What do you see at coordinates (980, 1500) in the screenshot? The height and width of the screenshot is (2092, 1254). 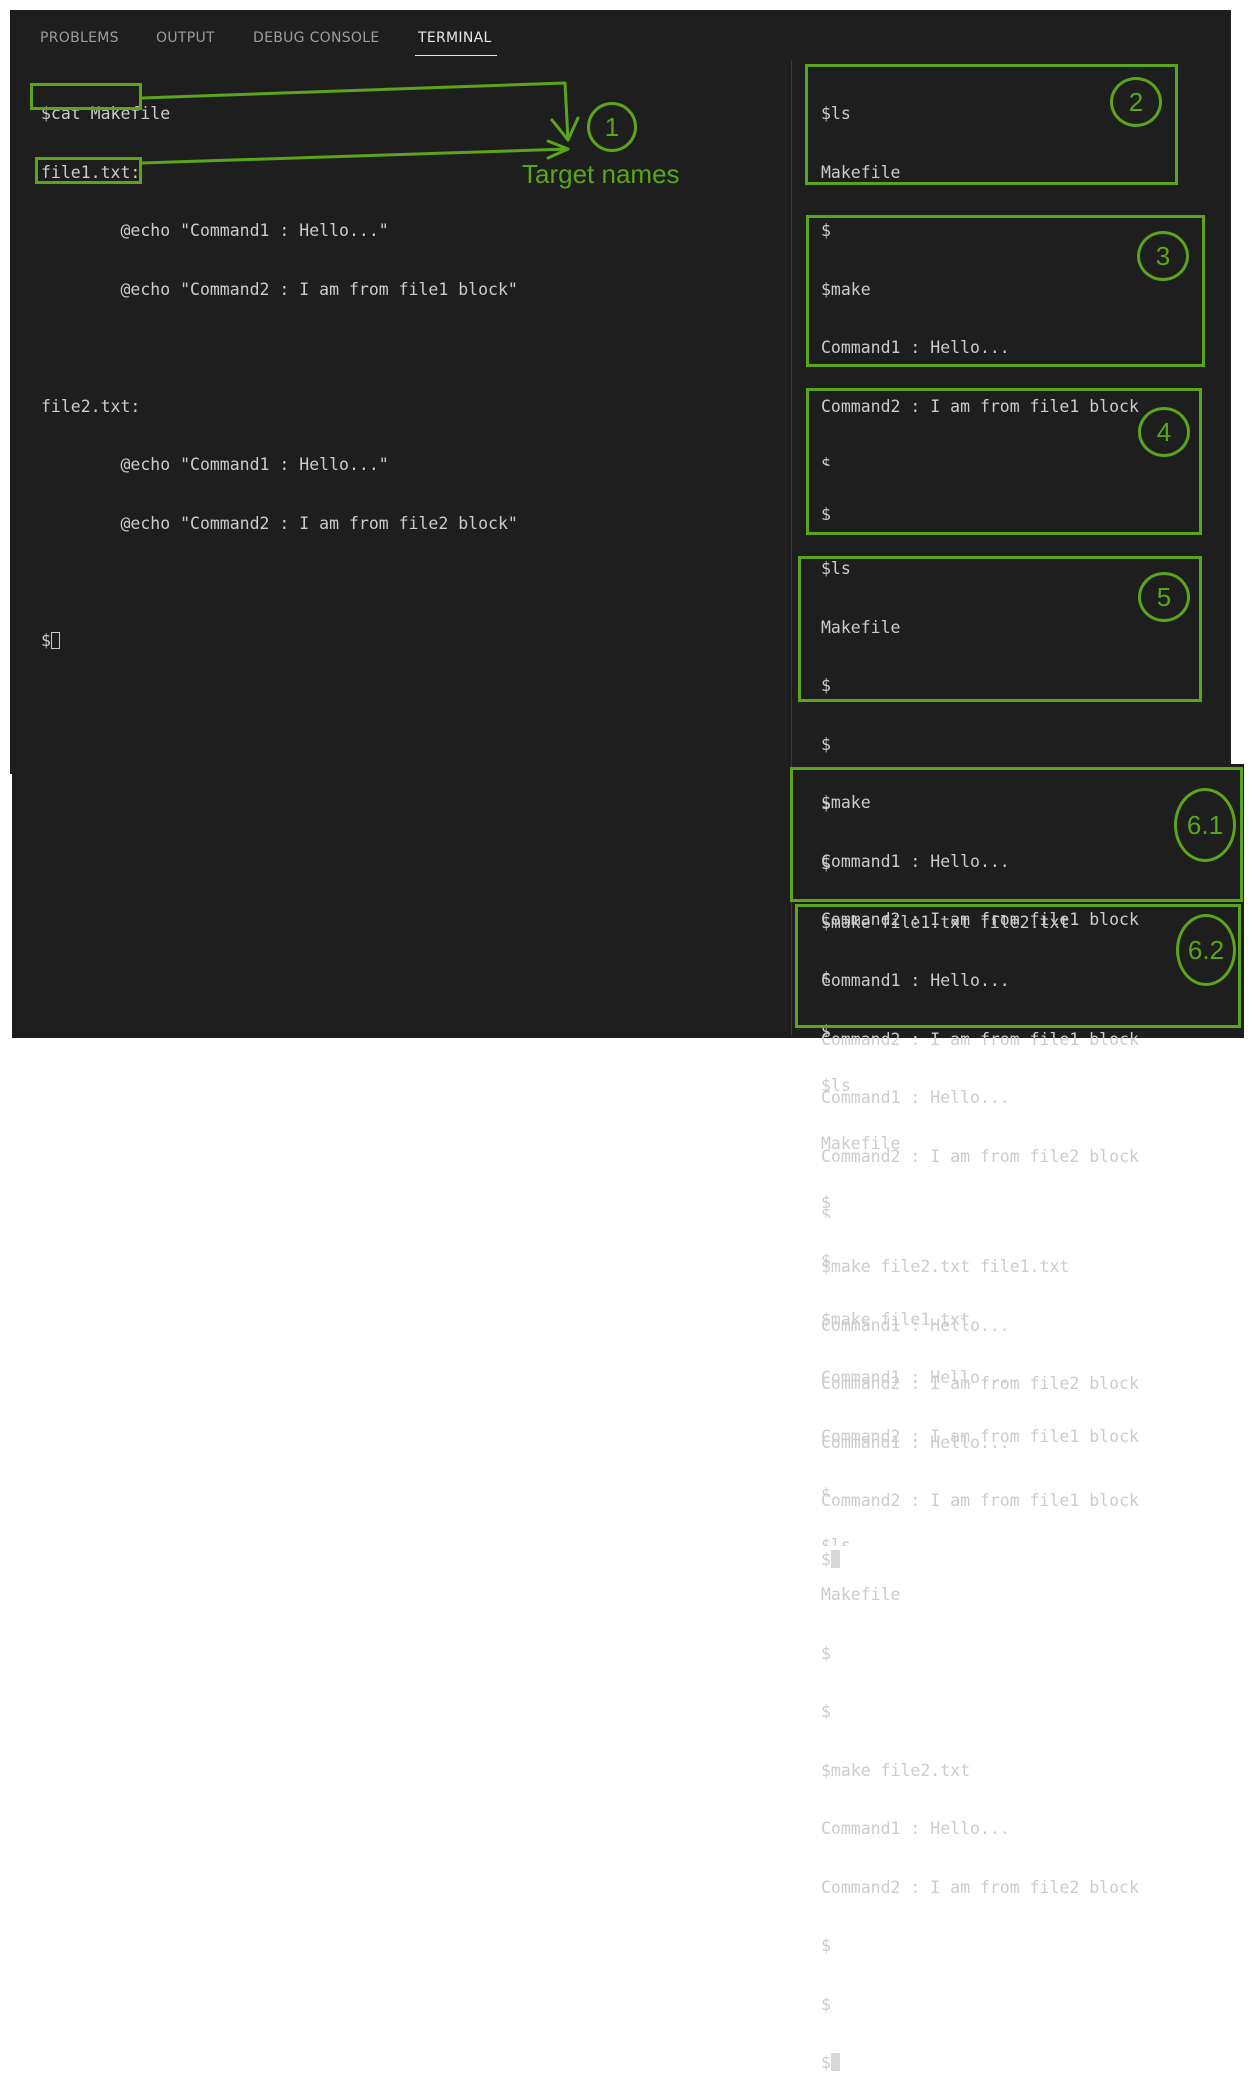 I see `terminal-line: Command2 : I am from file1 block` at bounding box center [980, 1500].